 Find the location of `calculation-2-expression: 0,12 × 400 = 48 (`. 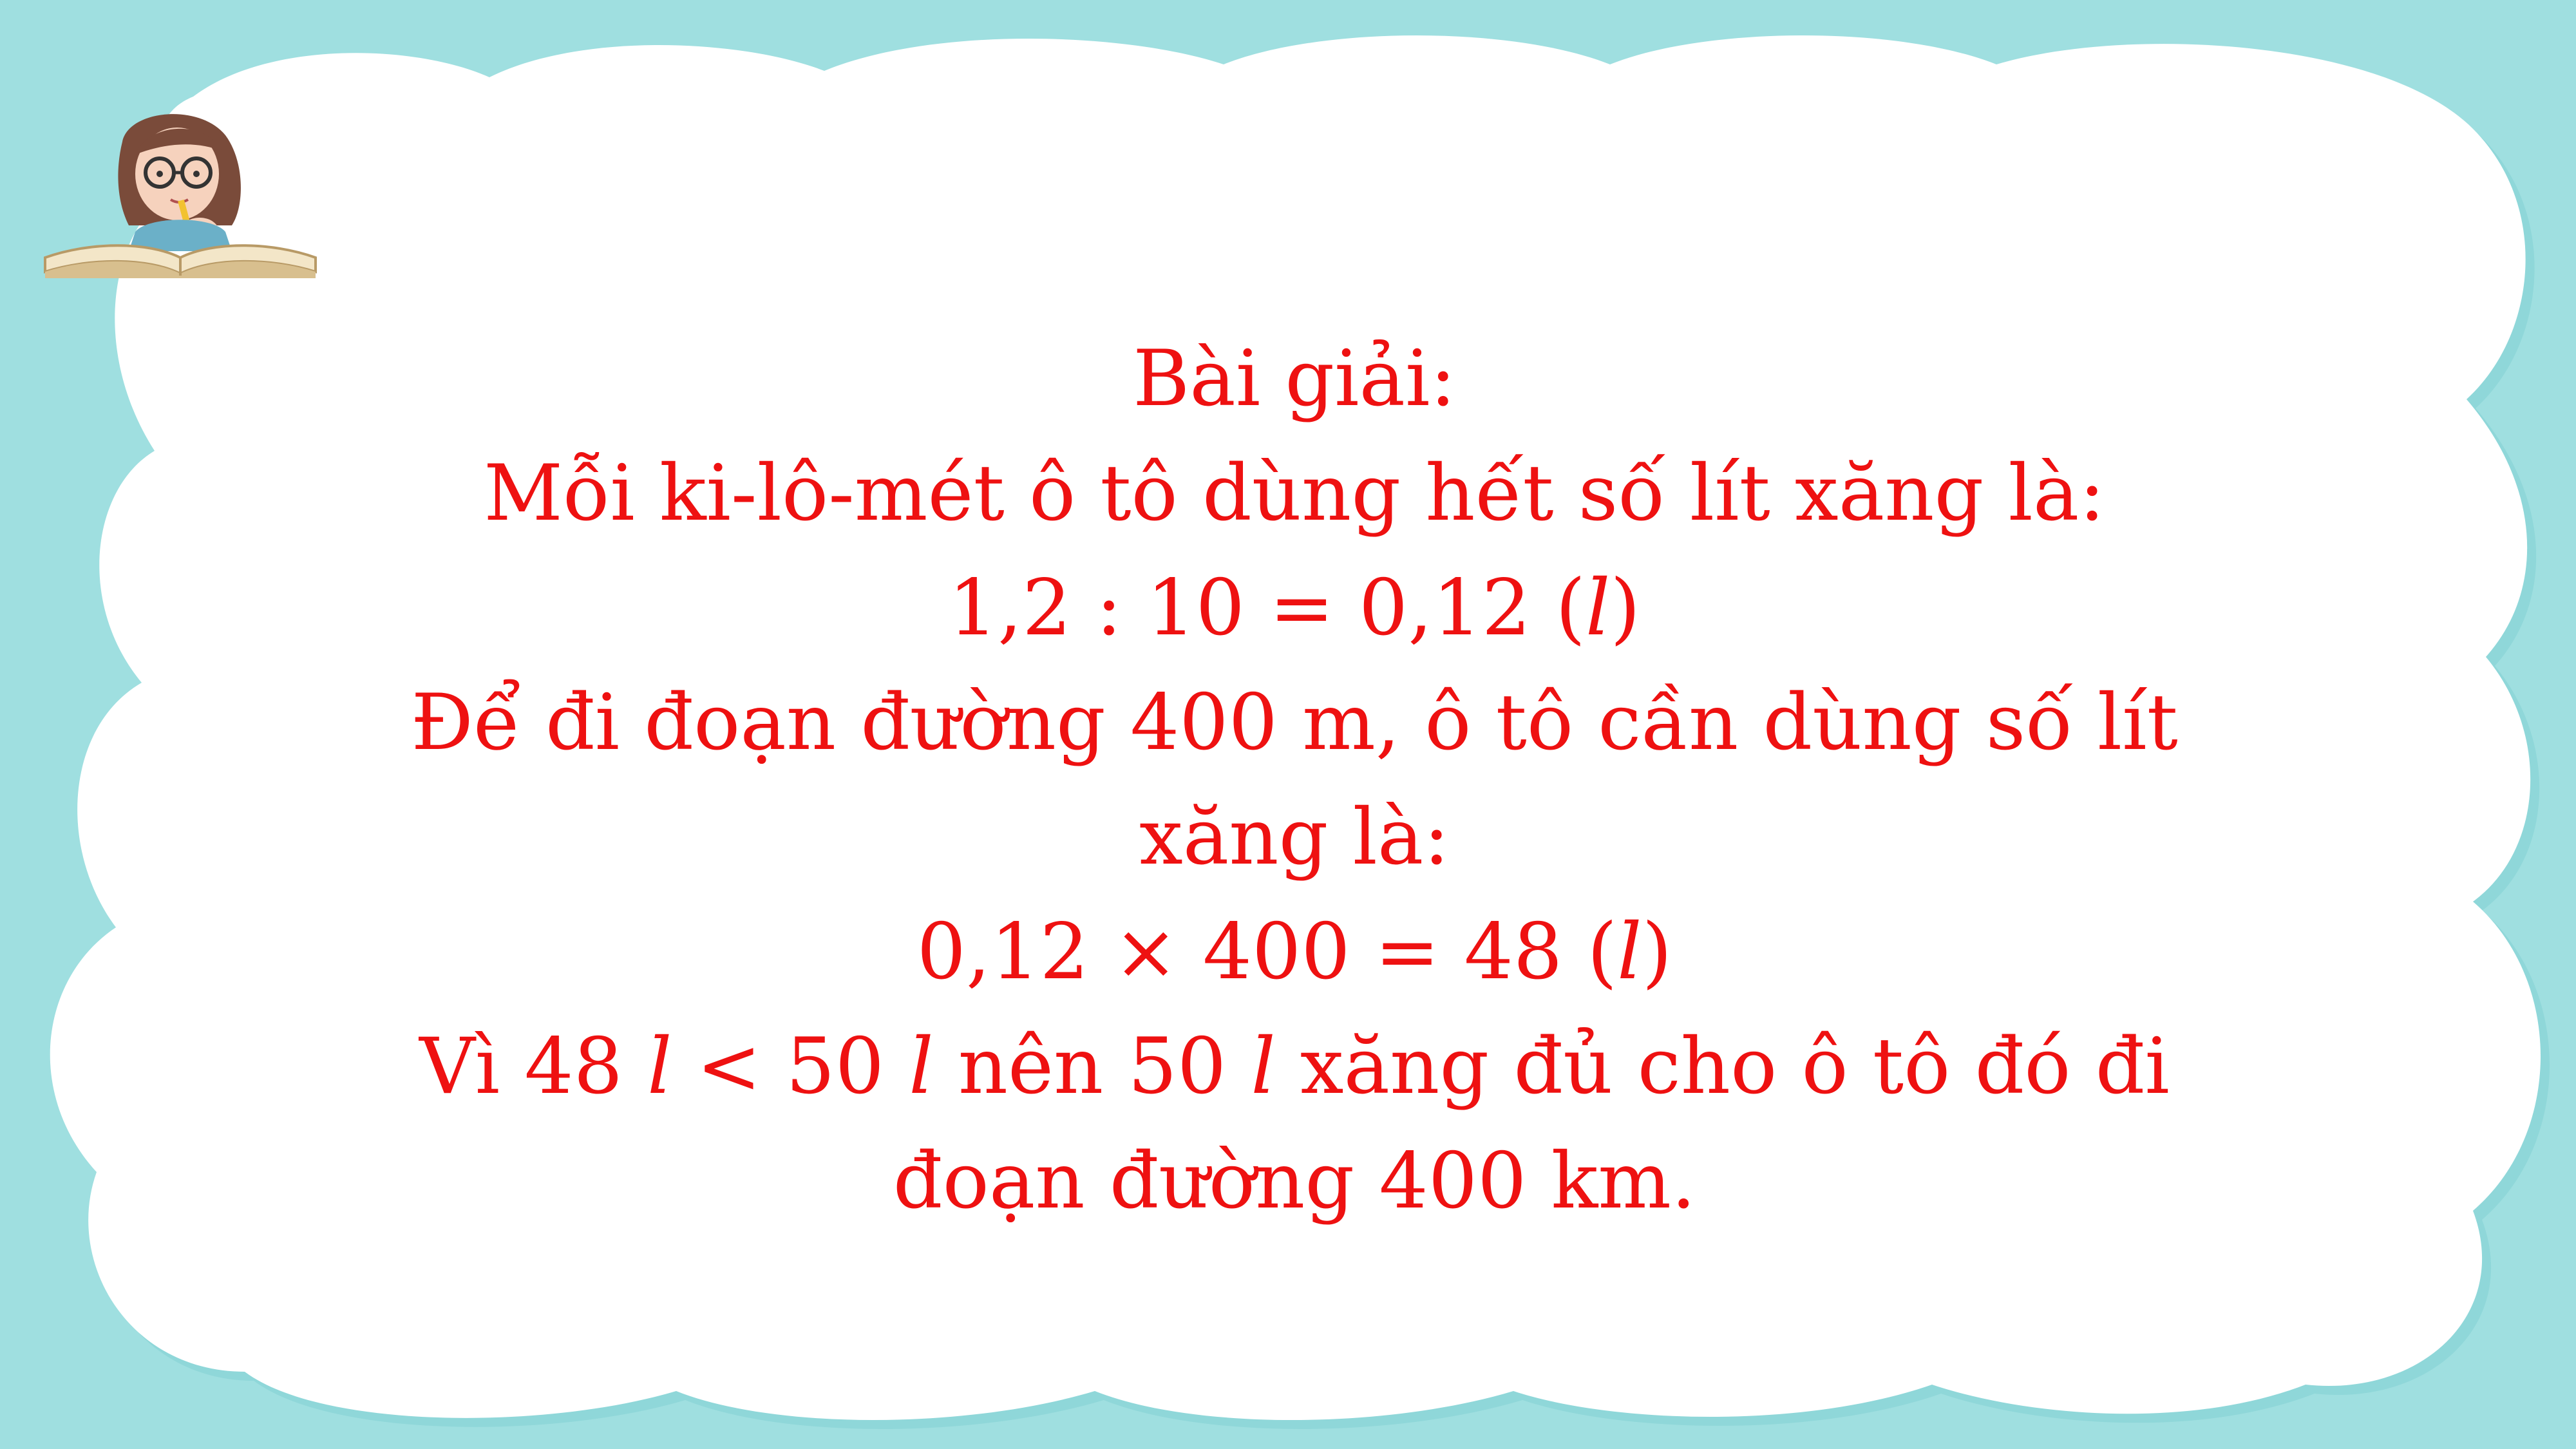

calculation-2-expression: 0,12 × 400 = 48 ( is located at coordinates (1267, 952).